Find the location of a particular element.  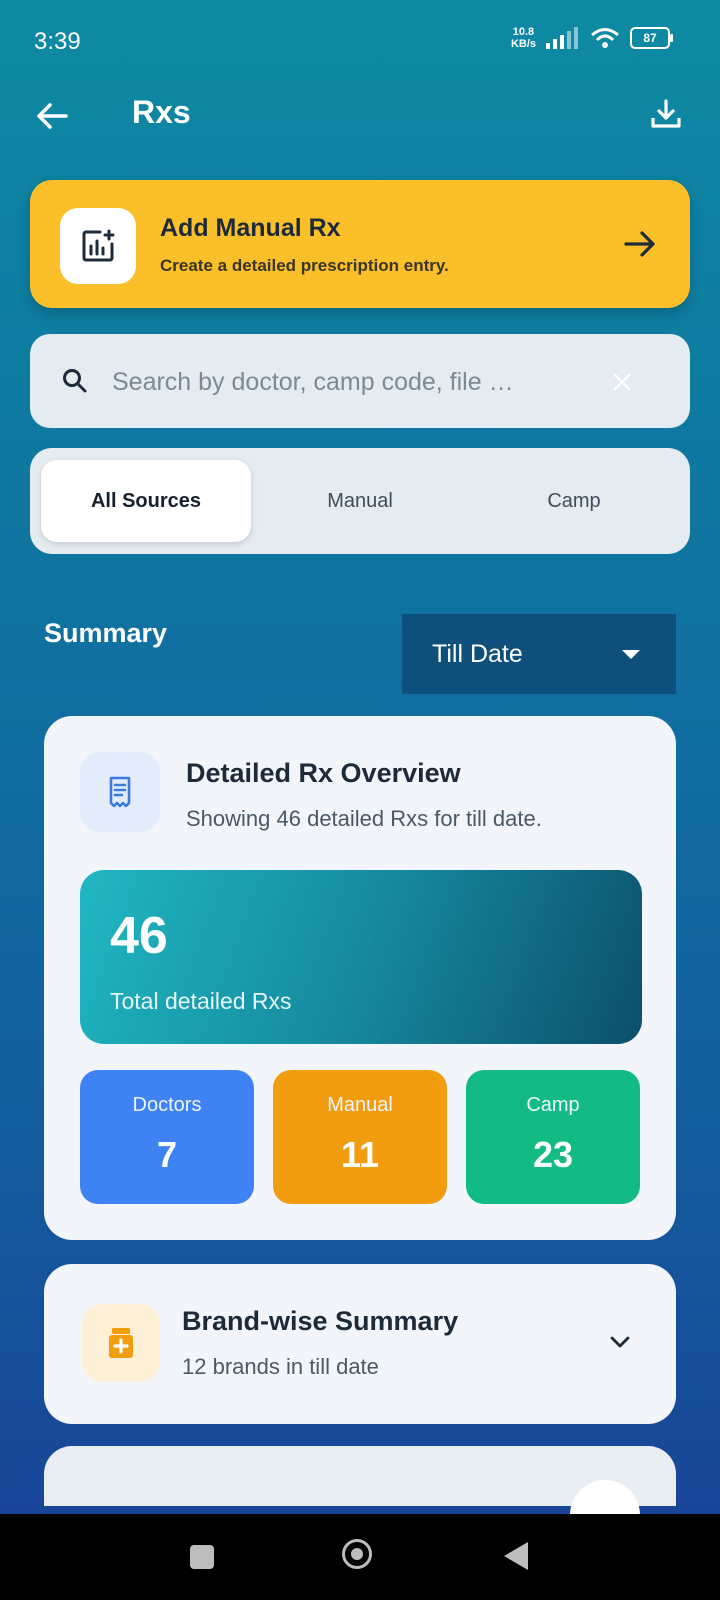

search-bar is located at coordinates (360, 381).